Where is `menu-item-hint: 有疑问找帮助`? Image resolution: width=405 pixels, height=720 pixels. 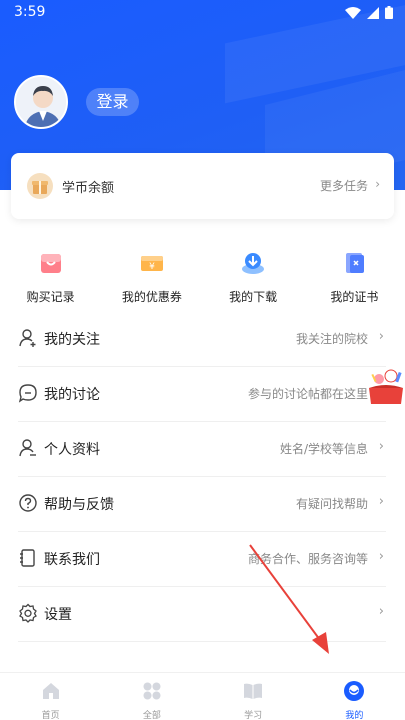 menu-item-hint: 有疑问找帮助 is located at coordinates (331, 504).